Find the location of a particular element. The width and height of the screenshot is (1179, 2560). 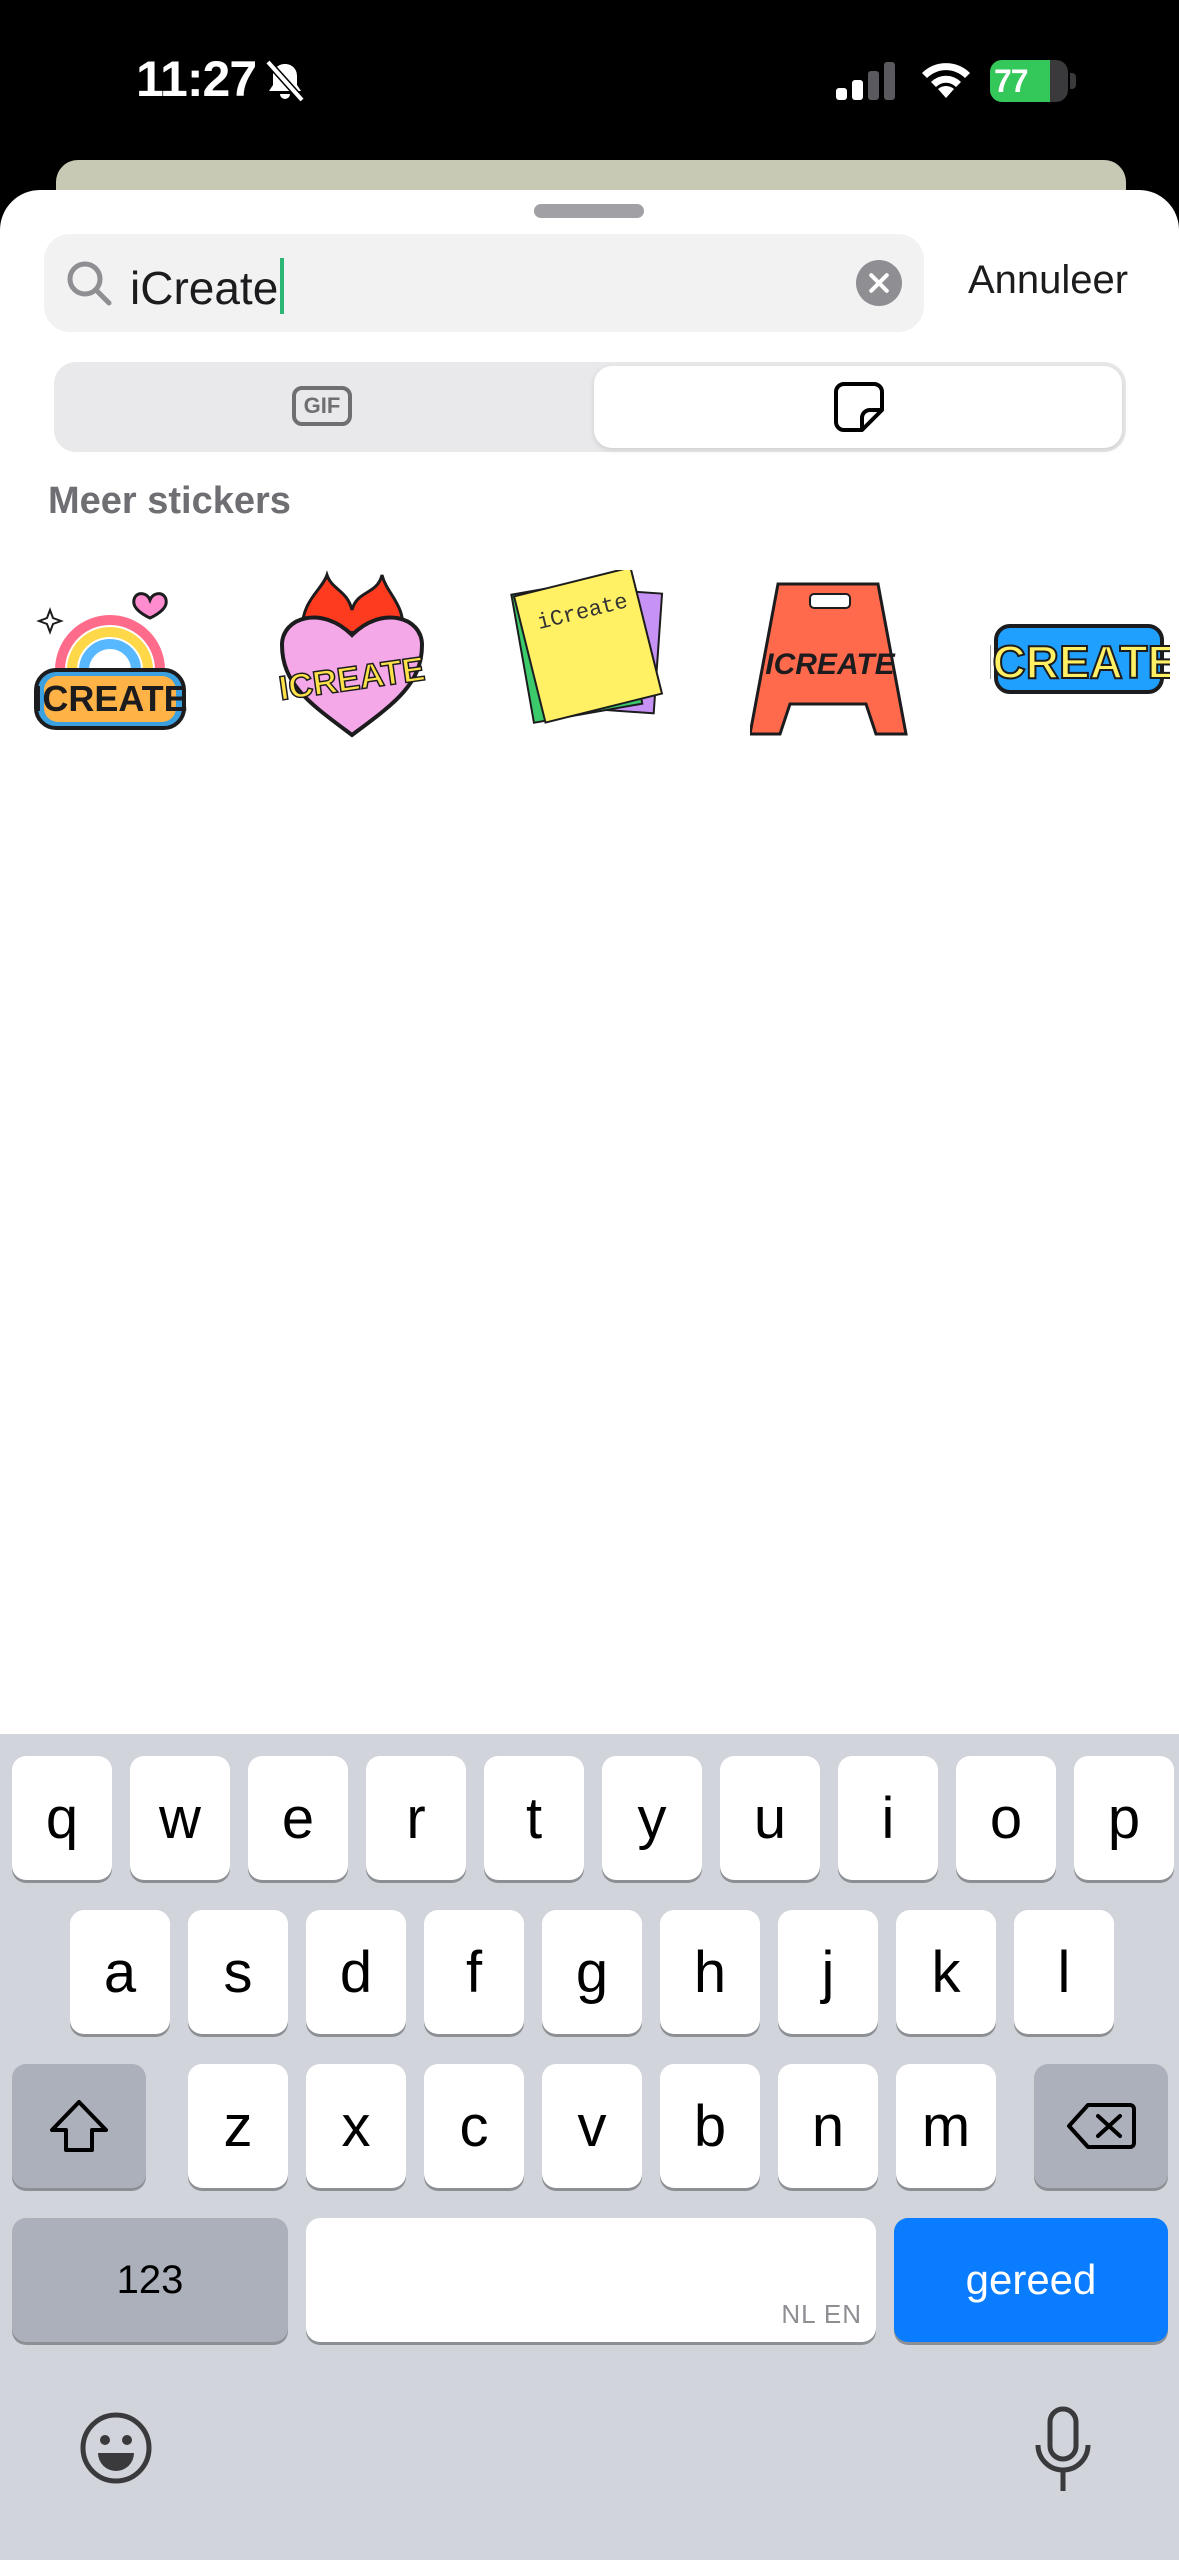

tab-stickers is located at coordinates (858, 407).